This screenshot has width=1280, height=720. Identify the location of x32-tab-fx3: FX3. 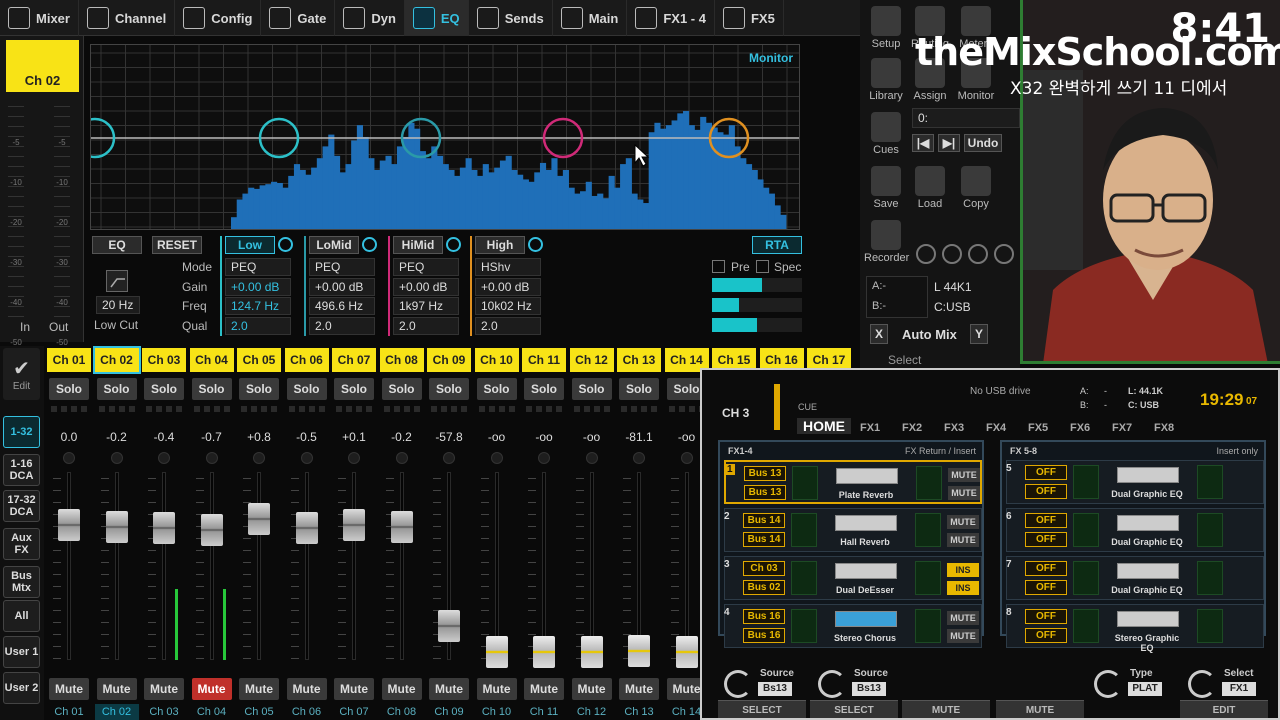
(954, 428).